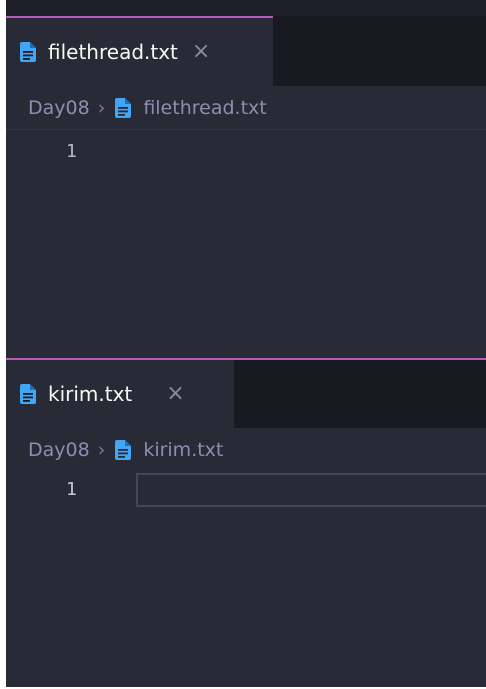  I want to click on tab-label: filethread.txt, so click(113, 52).